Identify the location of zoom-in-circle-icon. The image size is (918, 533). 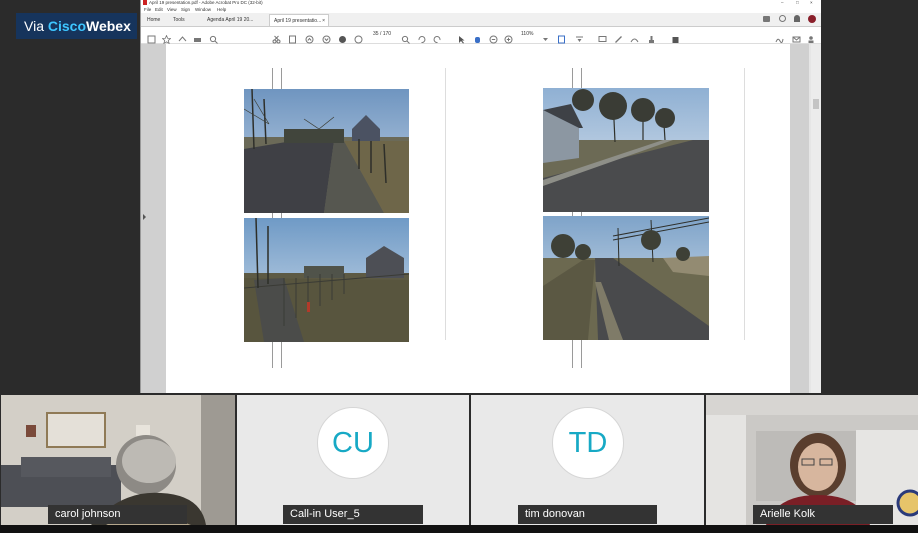
(508, 37).